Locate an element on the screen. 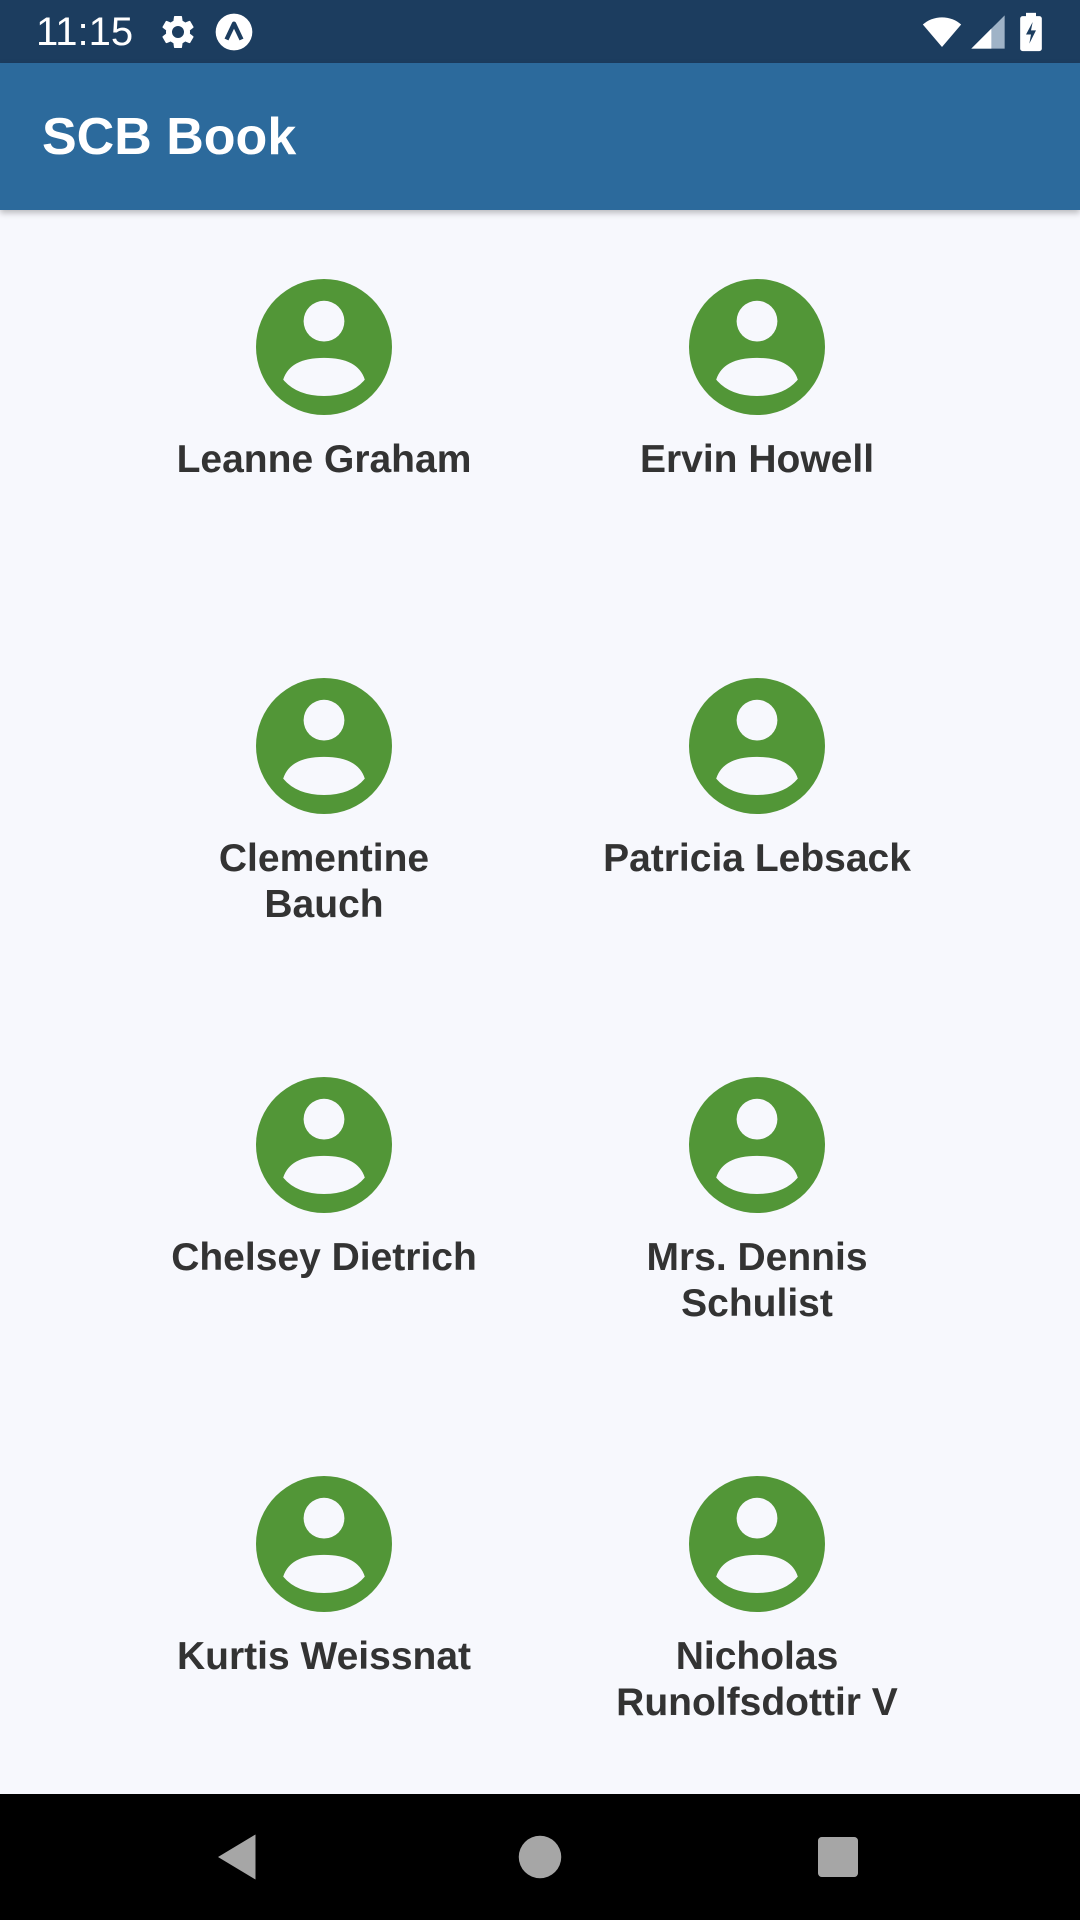 The image size is (1080, 1920). contact-card: Mrs. Dennis Schulist is located at coordinates (757, 1202).